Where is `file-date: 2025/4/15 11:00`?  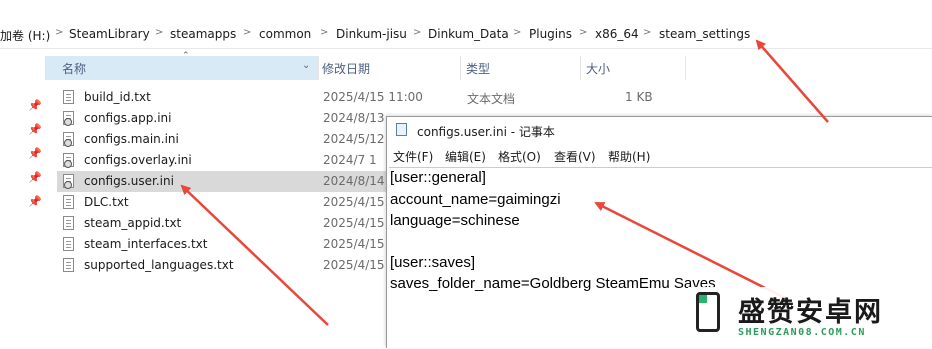 file-date: 2025/4/15 11:00 is located at coordinates (373, 97).